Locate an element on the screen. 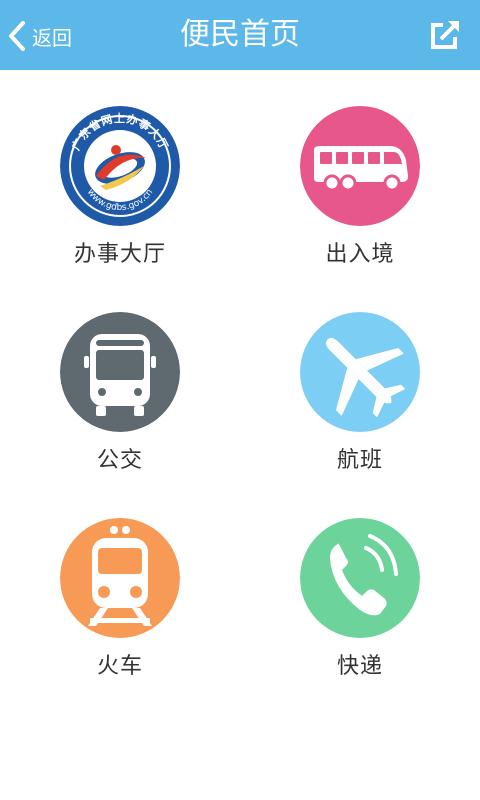  tile-label: 出入境 is located at coordinates (360, 254).